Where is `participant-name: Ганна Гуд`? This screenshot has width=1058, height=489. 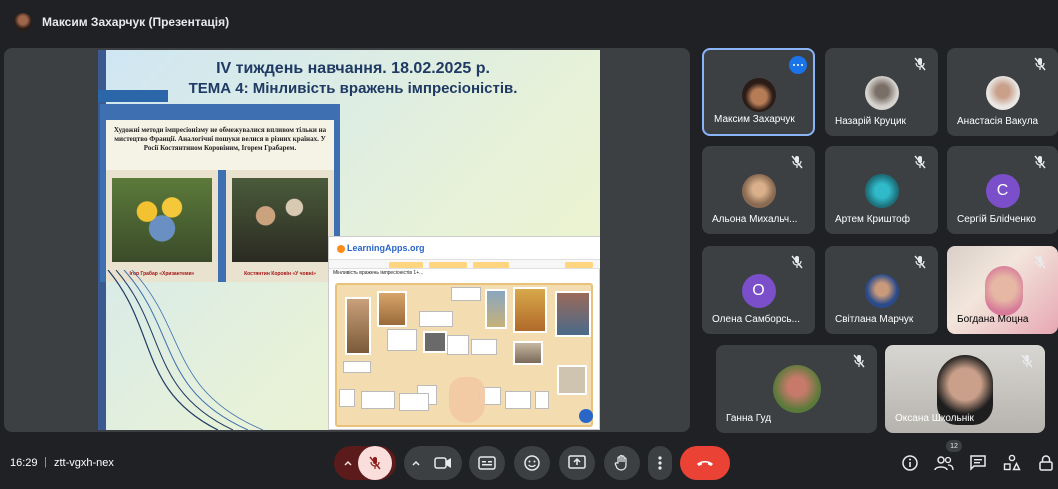
participant-name: Ганна Гуд is located at coordinates (749, 418).